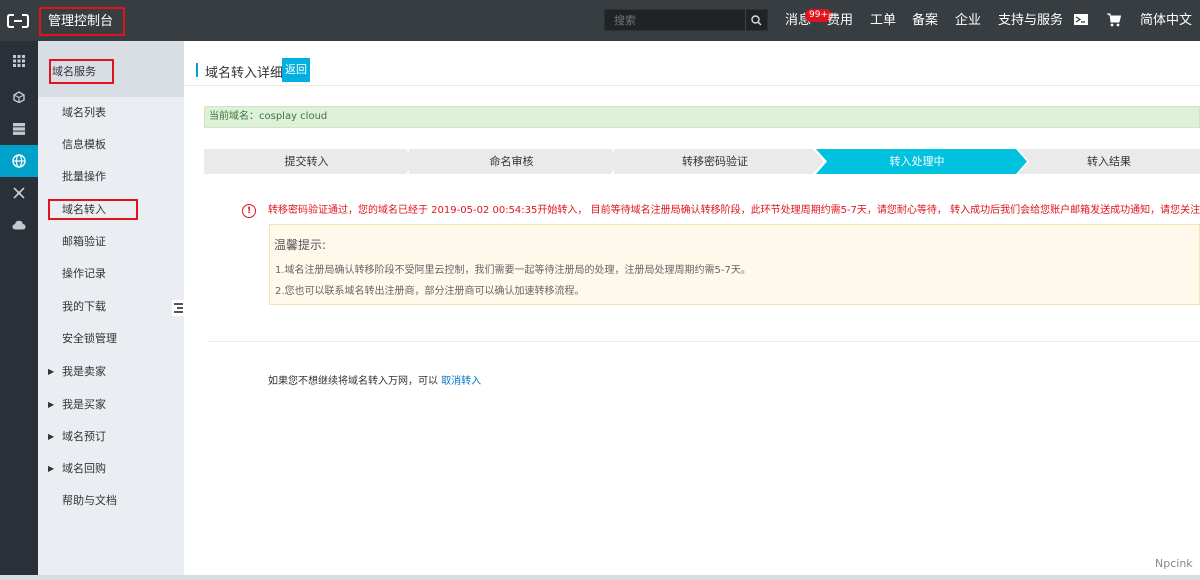  I want to click on sidebar-item-reserve: ▶ 域名预订, so click(111, 437).